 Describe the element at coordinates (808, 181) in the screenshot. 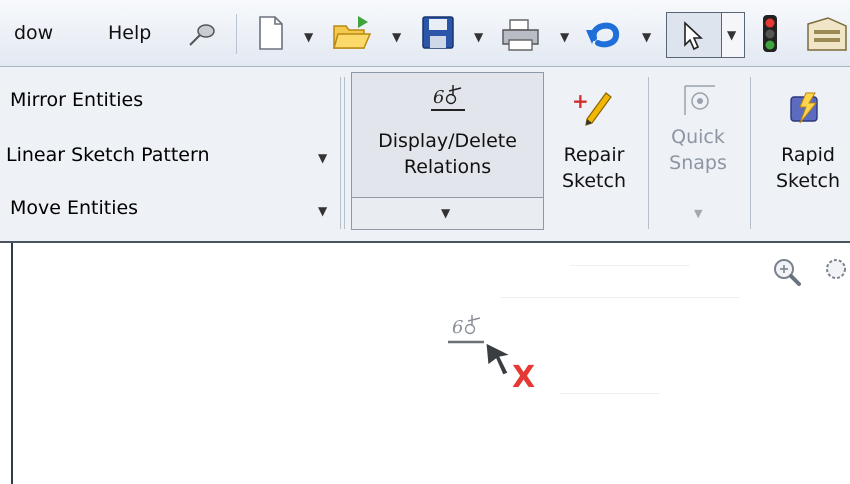

I see `rapid-sketch-label-2: Sketch` at that location.